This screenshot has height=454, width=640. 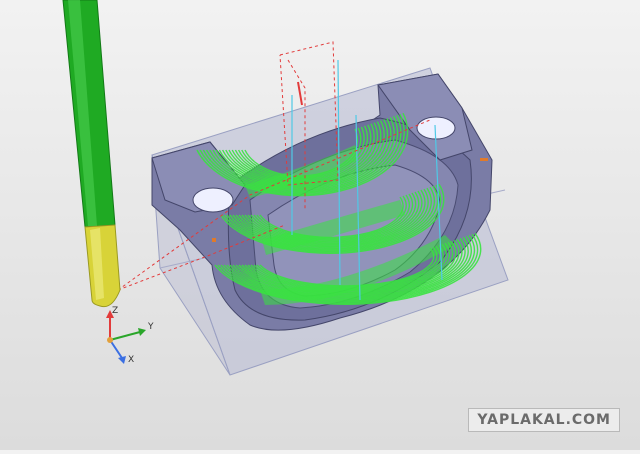 I want to click on watermark-label: YAPLAKAL.COM, so click(x=544, y=420).